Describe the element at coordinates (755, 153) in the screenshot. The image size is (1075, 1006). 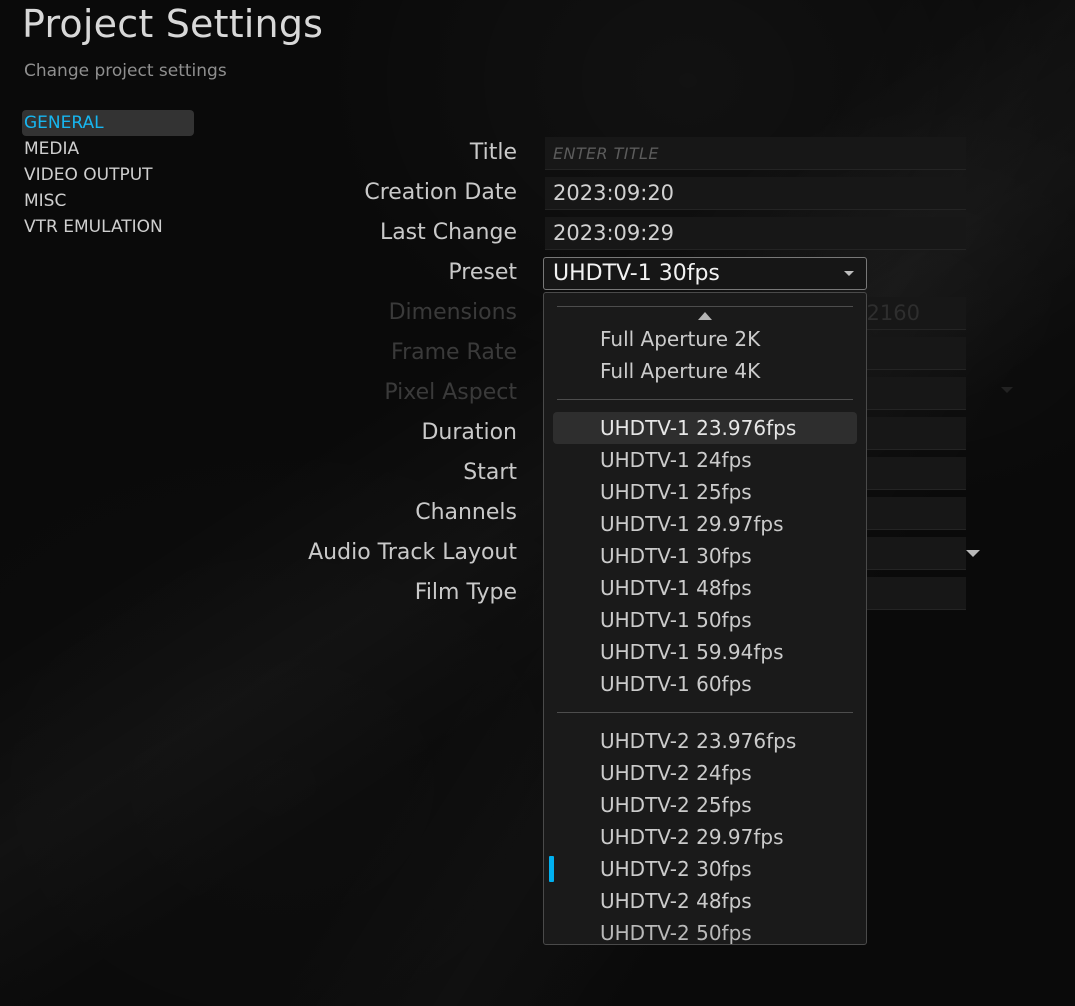
I see `field-input-title: ENTER TITLE` at that location.